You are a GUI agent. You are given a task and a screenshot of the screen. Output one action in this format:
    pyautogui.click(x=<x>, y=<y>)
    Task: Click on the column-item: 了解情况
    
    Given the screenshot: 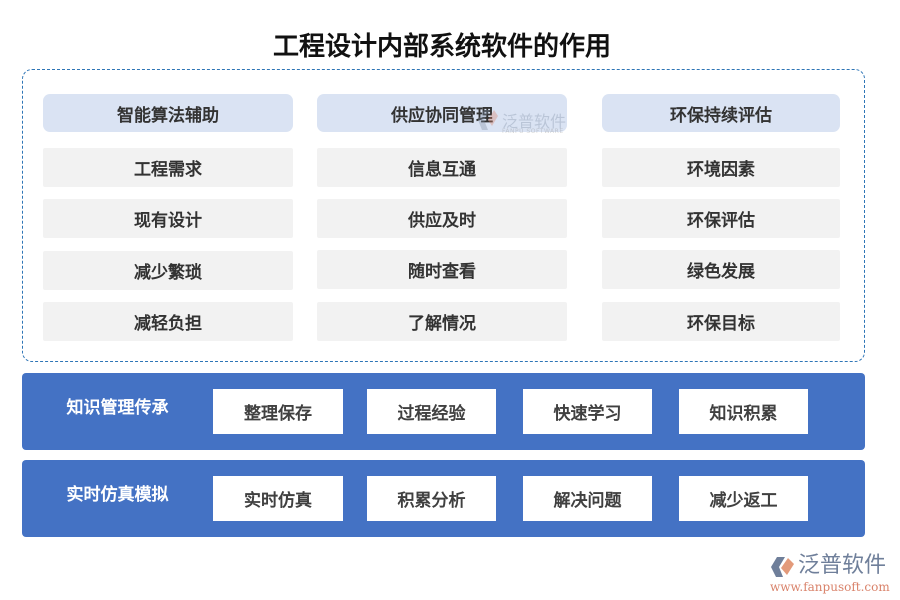 What is the action you would take?
    pyautogui.click(x=442, y=321)
    